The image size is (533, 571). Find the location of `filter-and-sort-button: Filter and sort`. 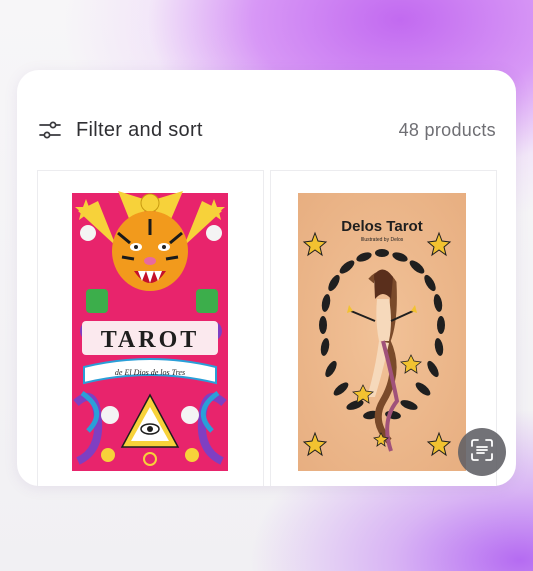

filter-and-sort-button: Filter and sort is located at coordinates (120, 130).